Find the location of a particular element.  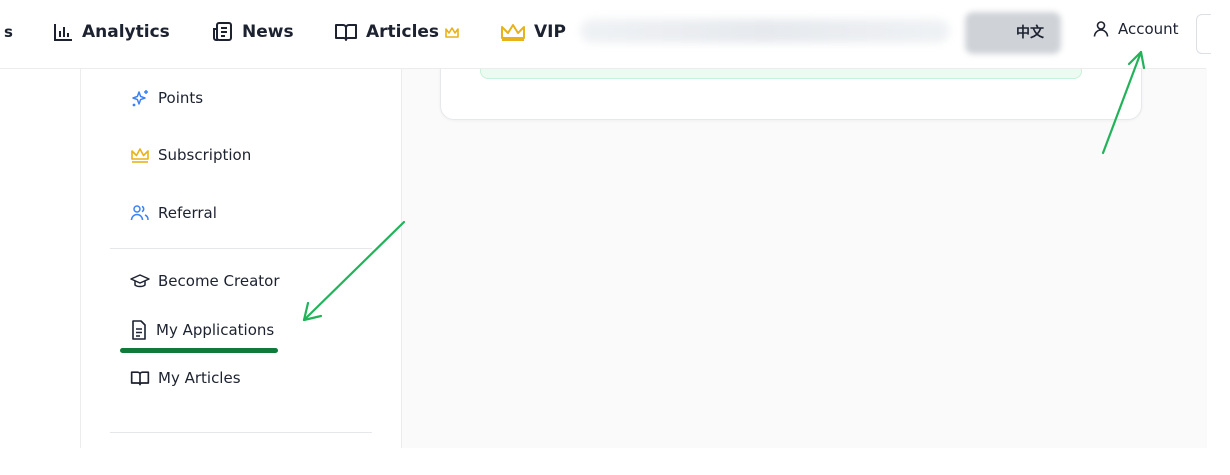

user-icon is located at coordinates (1101, 29).